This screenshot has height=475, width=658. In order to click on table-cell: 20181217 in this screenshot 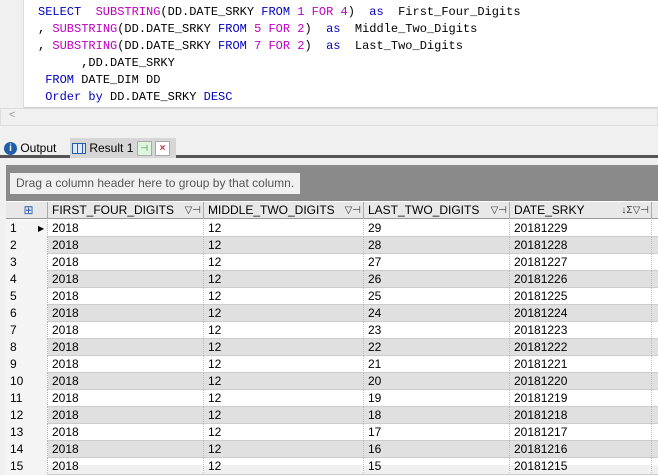, I will do `click(581, 432)`.